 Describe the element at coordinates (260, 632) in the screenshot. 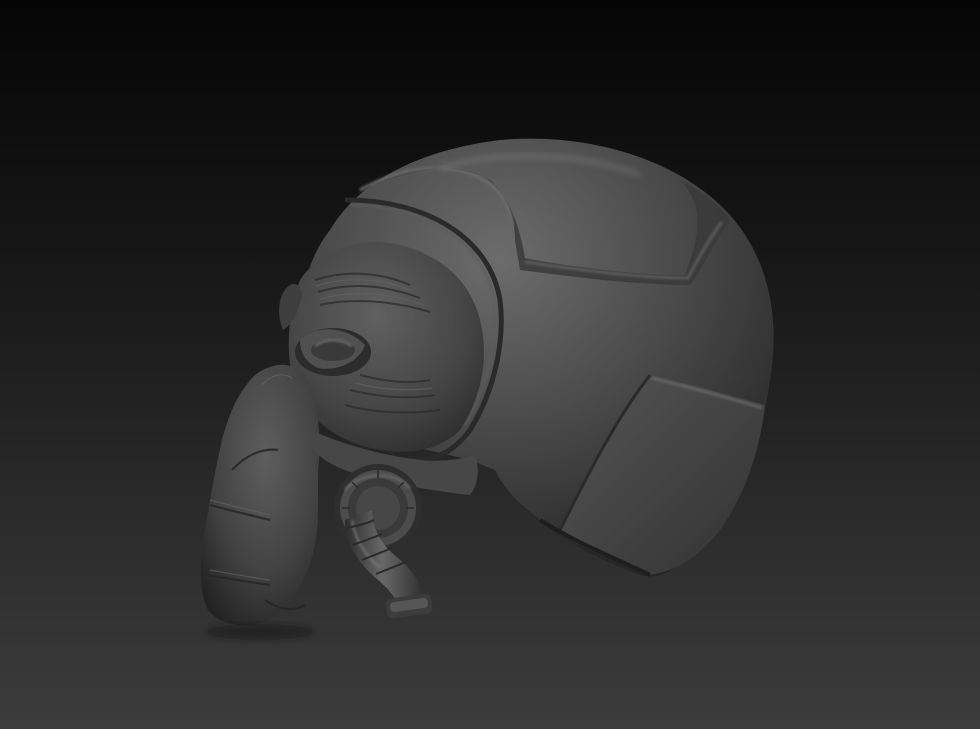

I see `contact-shadow` at that location.